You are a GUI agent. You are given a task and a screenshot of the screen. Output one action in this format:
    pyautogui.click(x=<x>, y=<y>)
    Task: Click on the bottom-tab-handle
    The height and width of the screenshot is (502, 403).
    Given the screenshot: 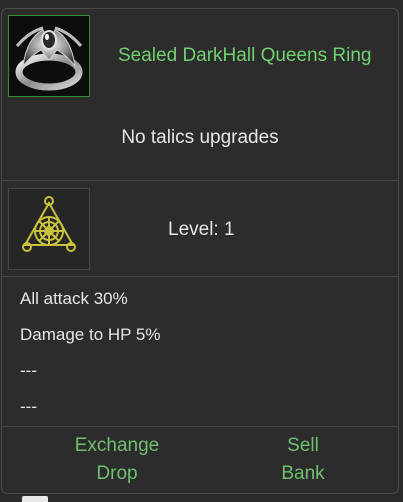 What is the action you would take?
    pyautogui.click(x=35, y=499)
    